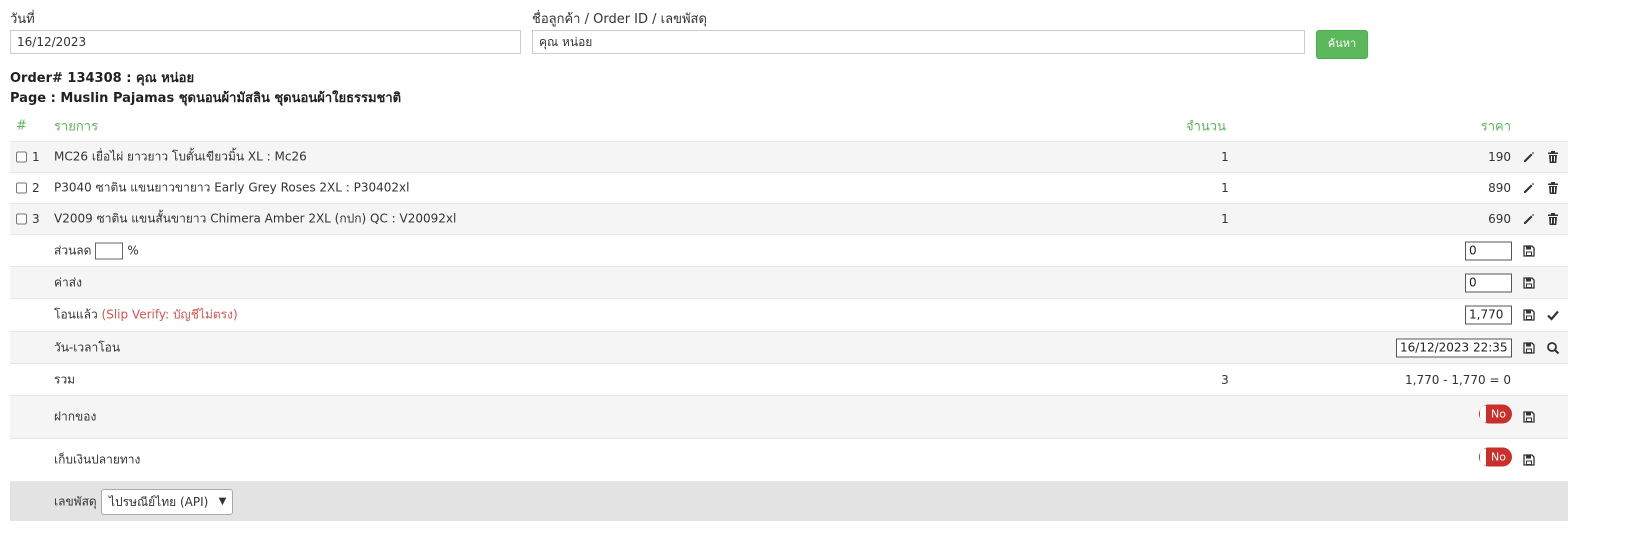 Image resolution: width=1642 pixels, height=542 pixels. Describe the element at coordinates (619, 19) in the screenshot. I see `customer-label: ชื่อลูกค้า / Order ID / เลขพัสดุ` at that location.